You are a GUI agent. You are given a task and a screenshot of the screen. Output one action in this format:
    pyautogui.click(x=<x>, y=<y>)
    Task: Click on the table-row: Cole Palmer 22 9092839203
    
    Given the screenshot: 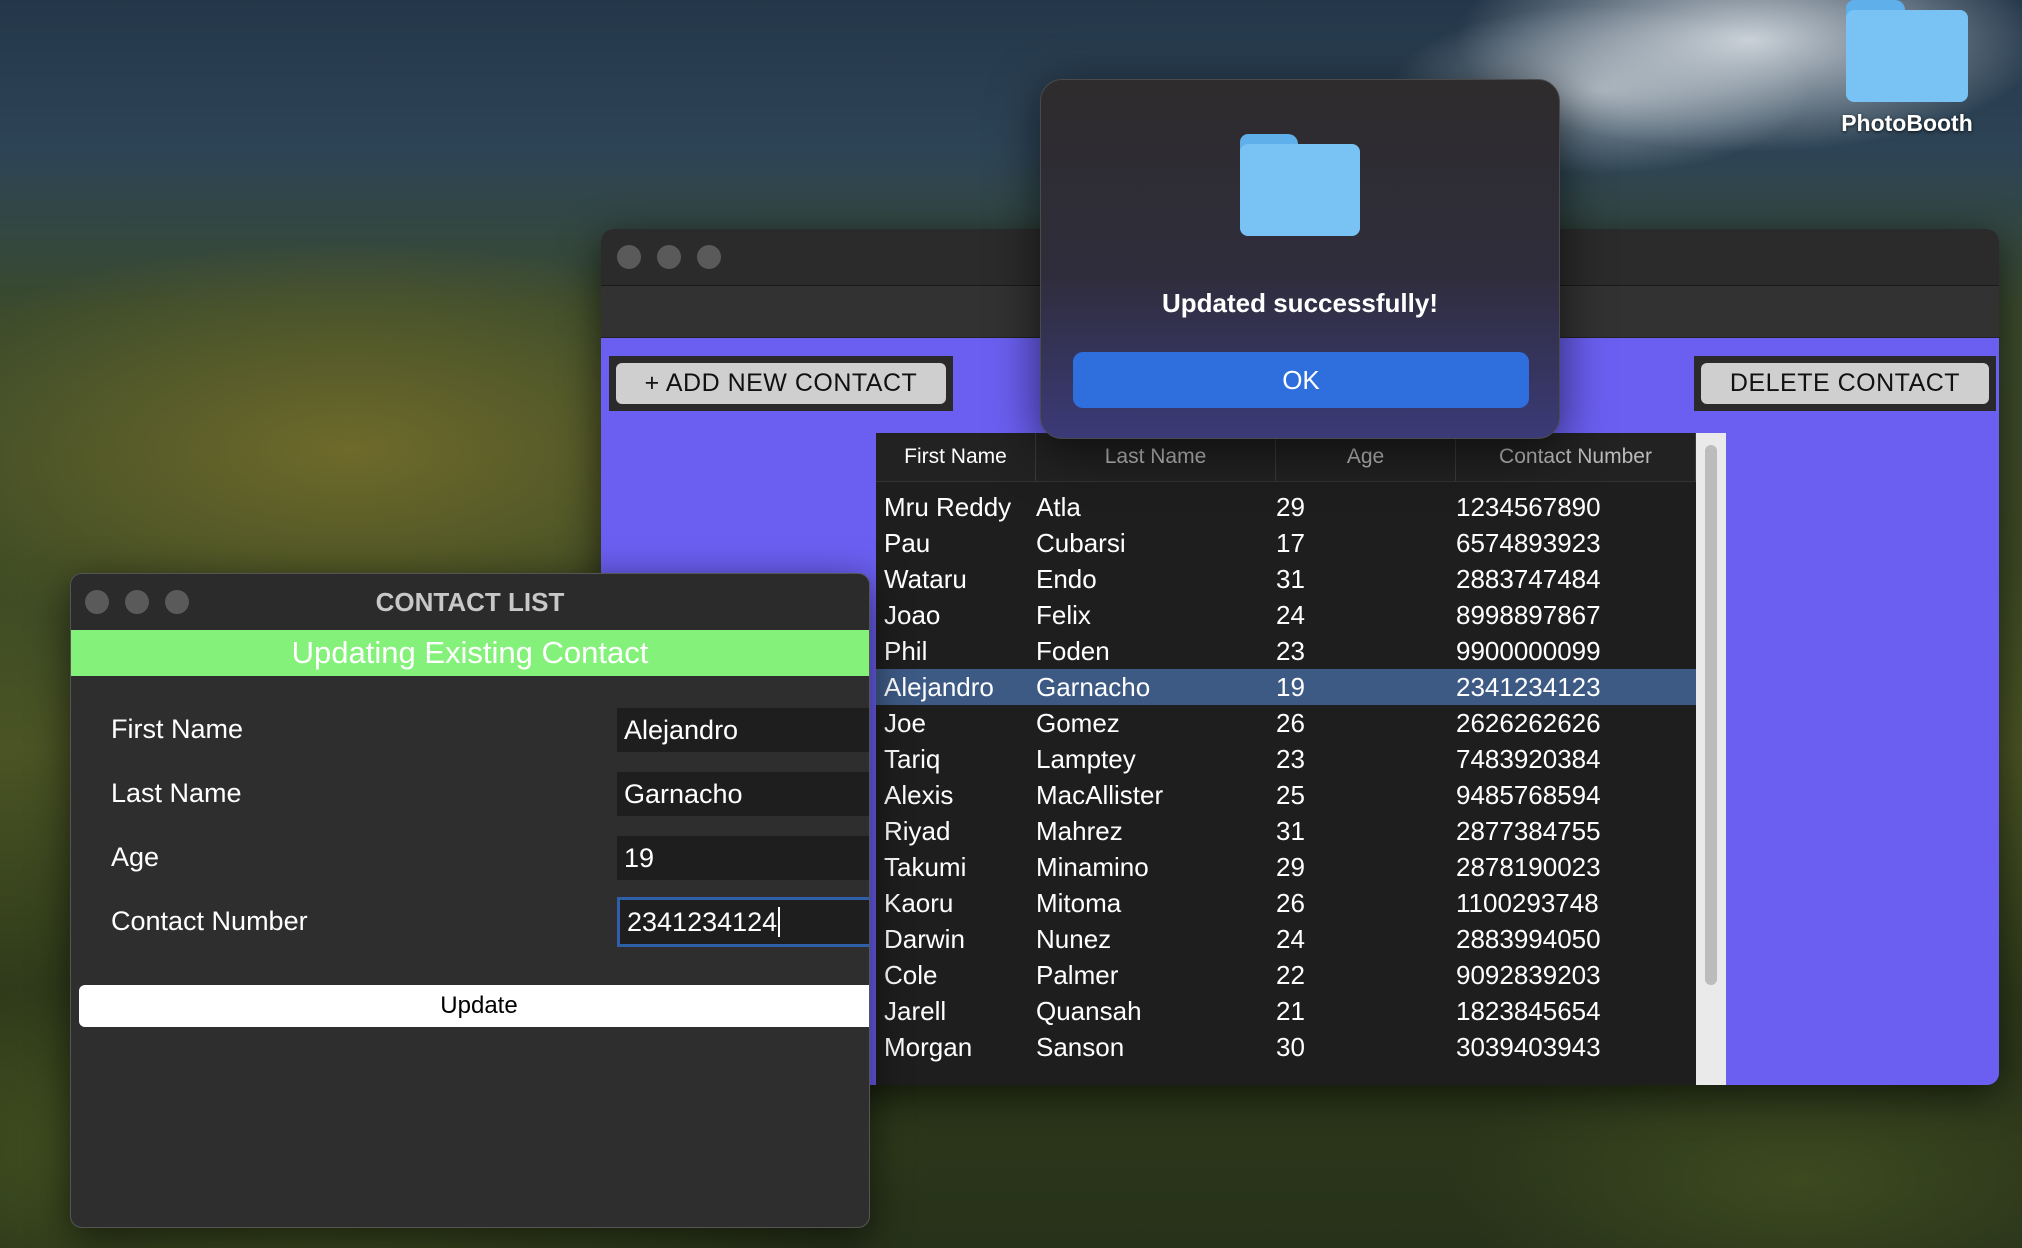 What is the action you would take?
    pyautogui.click(x=1286, y=975)
    